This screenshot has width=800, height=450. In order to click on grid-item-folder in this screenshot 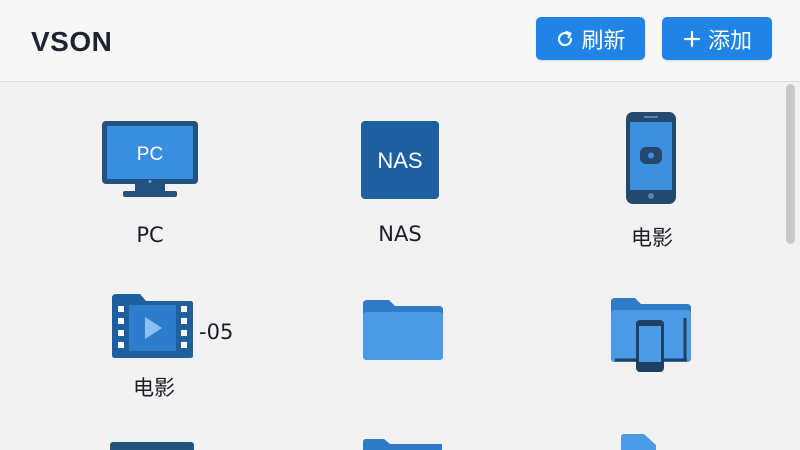, I will do `click(405, 343)`.